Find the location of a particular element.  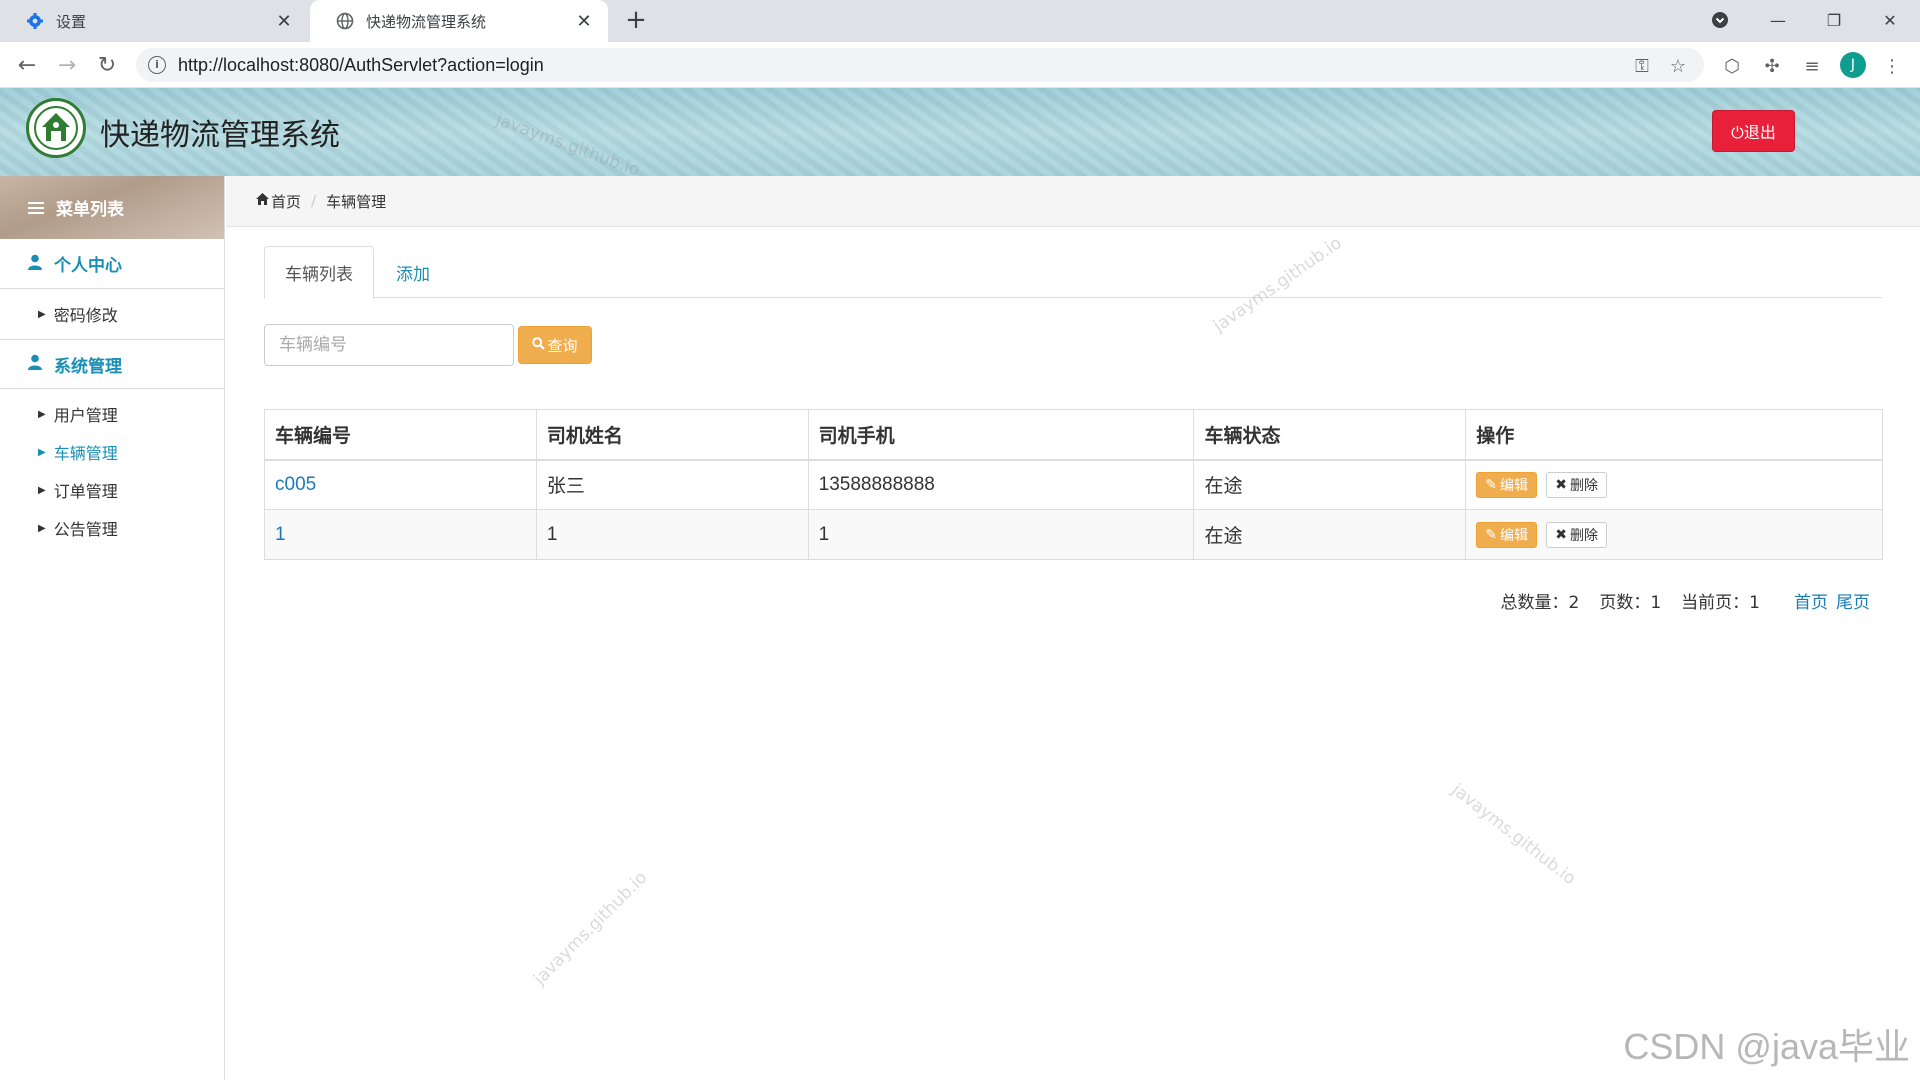

university-logo is located at coordinates (56, 128).